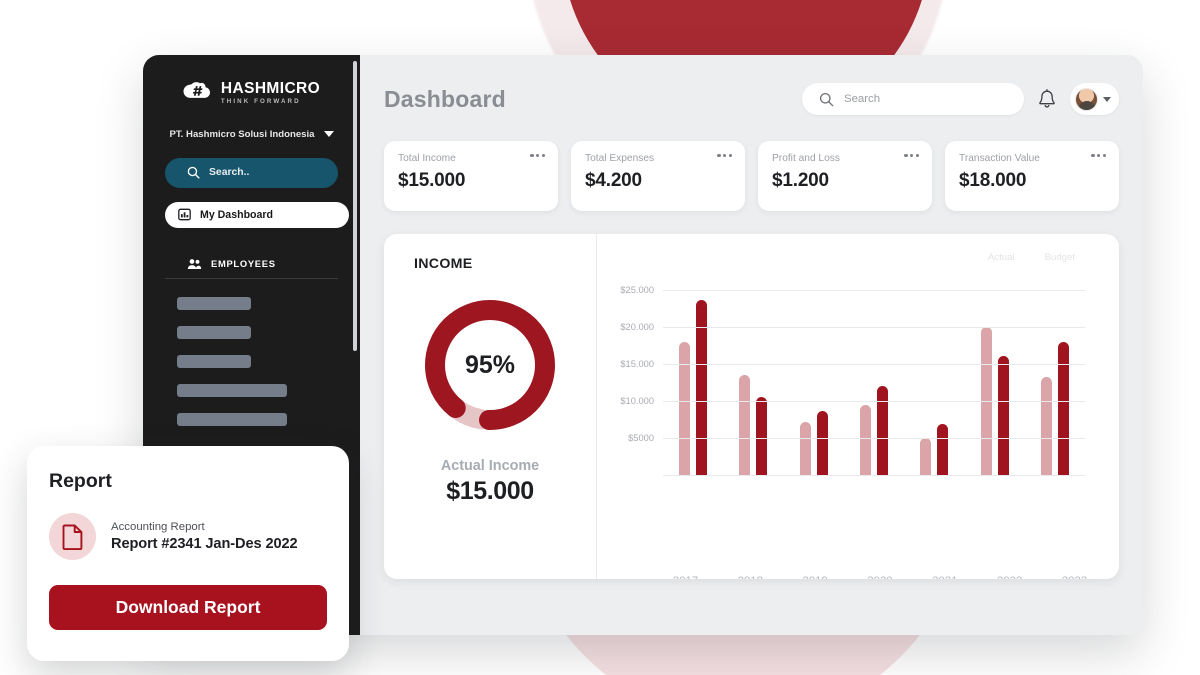 This screenshot has width=1200, height=675. I want to click on sidebar-skeleton-list, so click(251, 361).